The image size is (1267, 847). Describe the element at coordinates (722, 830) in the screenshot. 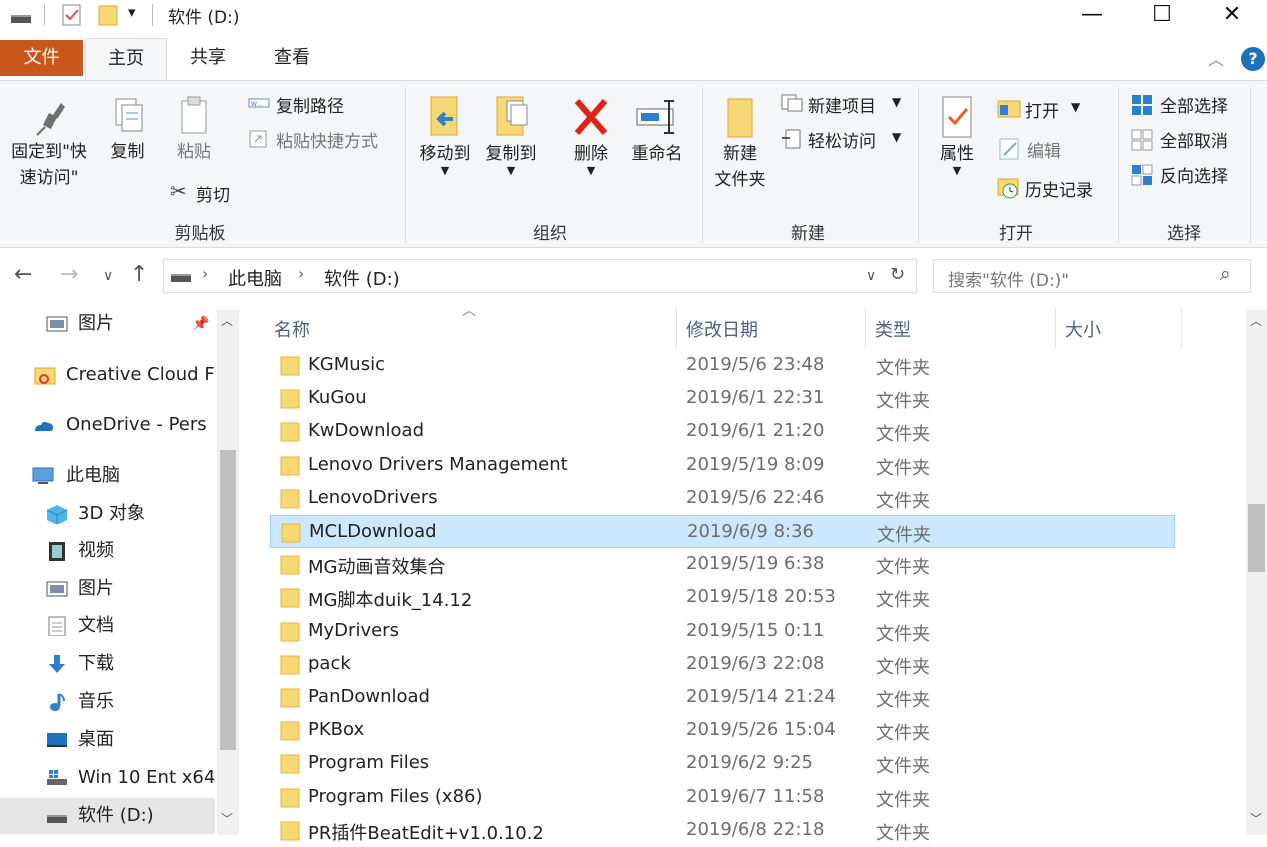

I see `table-row: PR插件BeatEdit+v1.0.10.2 2019/6/8 22:18 文件夹` at that location.